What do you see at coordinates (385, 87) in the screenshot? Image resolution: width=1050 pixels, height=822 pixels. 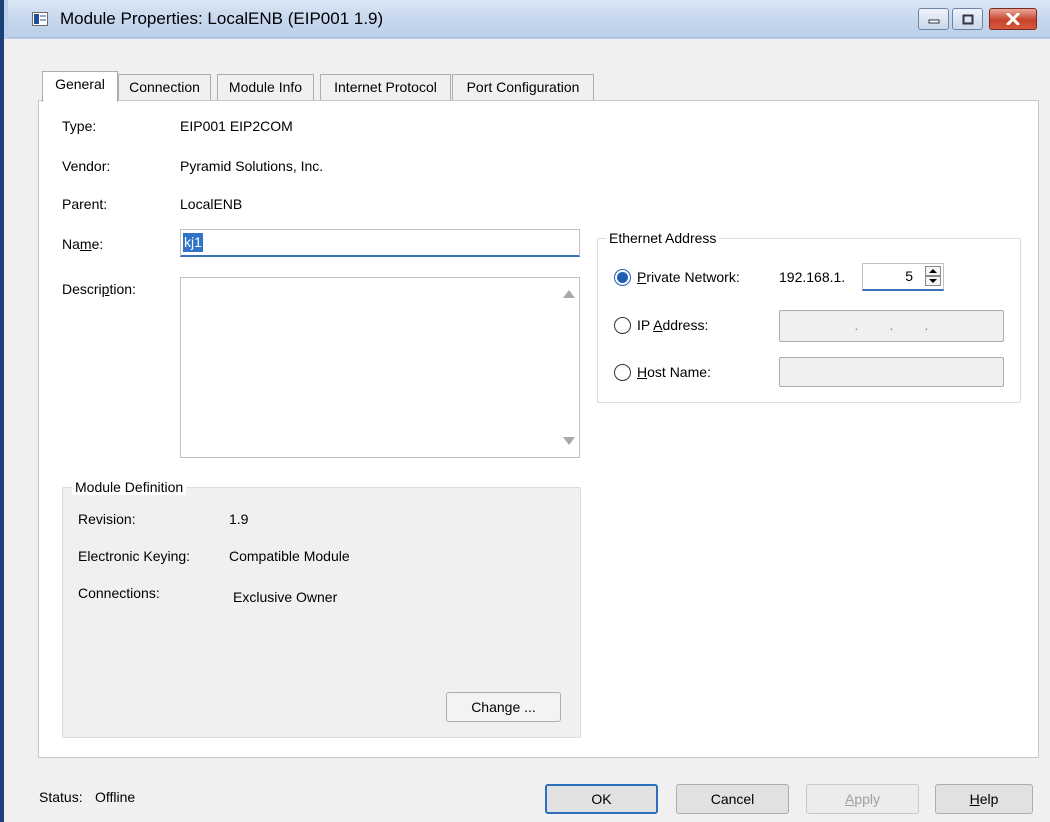 I see `tab-internet-protocol: Internet Protocol` at bounding box center [385, 87].